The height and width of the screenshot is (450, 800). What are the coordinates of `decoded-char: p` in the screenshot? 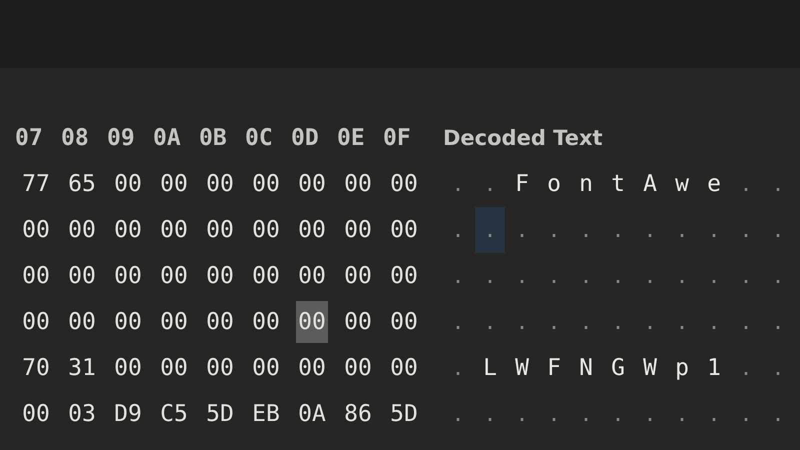 It's located at (682, 368).